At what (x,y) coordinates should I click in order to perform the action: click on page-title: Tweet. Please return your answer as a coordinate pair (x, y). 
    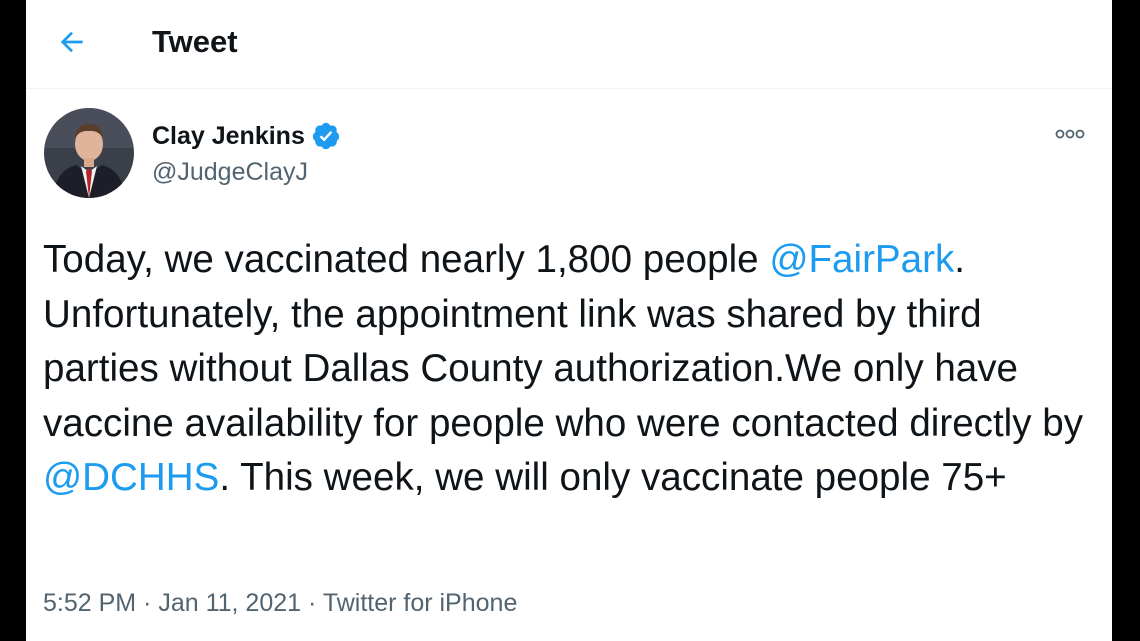
    Looking at the image, I should click on (195, 41).